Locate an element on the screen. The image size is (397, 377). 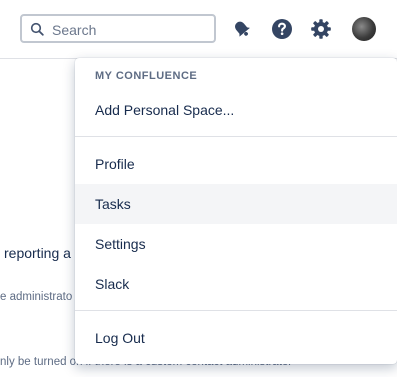
background-text-line: e administrato is located at coordinates (36, 297).